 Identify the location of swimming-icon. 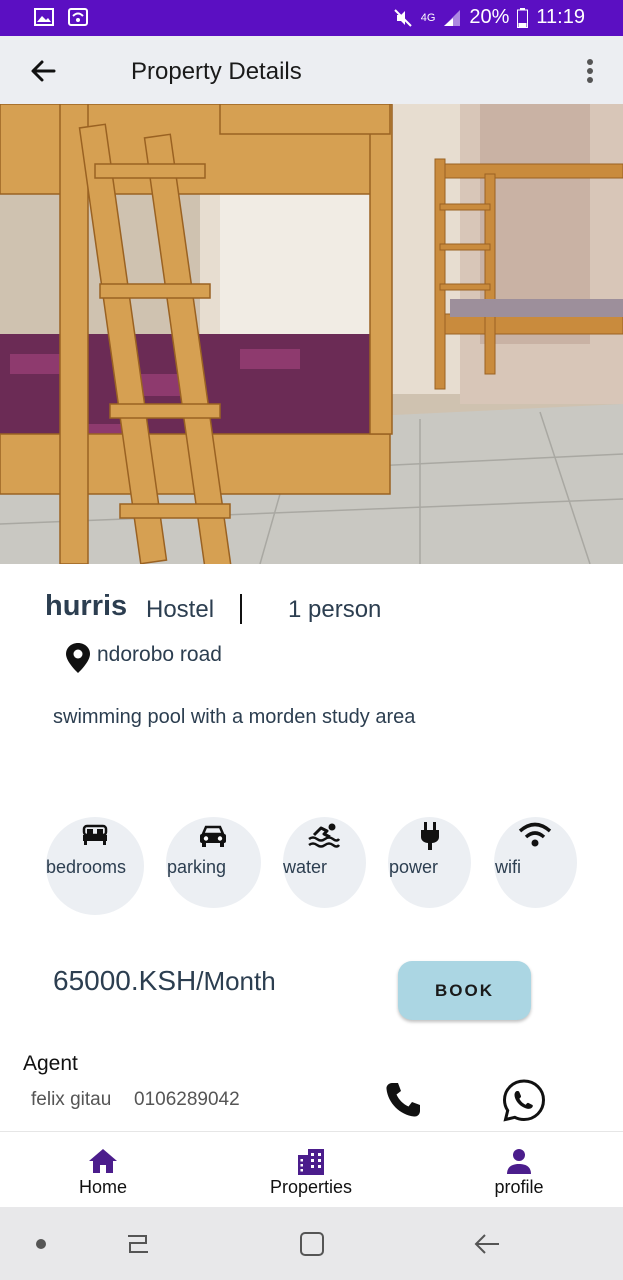
(324, 835).